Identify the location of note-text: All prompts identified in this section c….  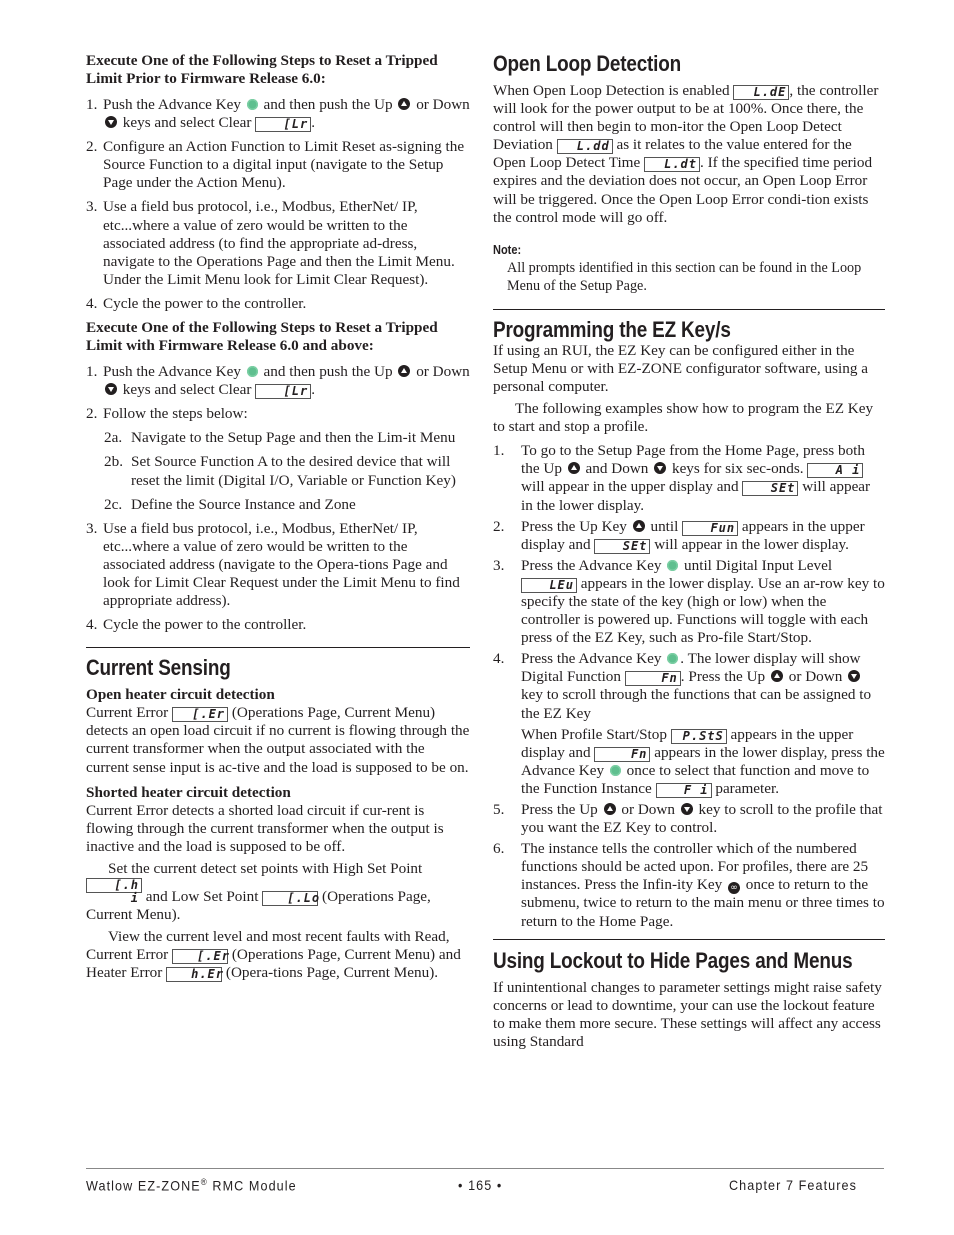
(684, 276).